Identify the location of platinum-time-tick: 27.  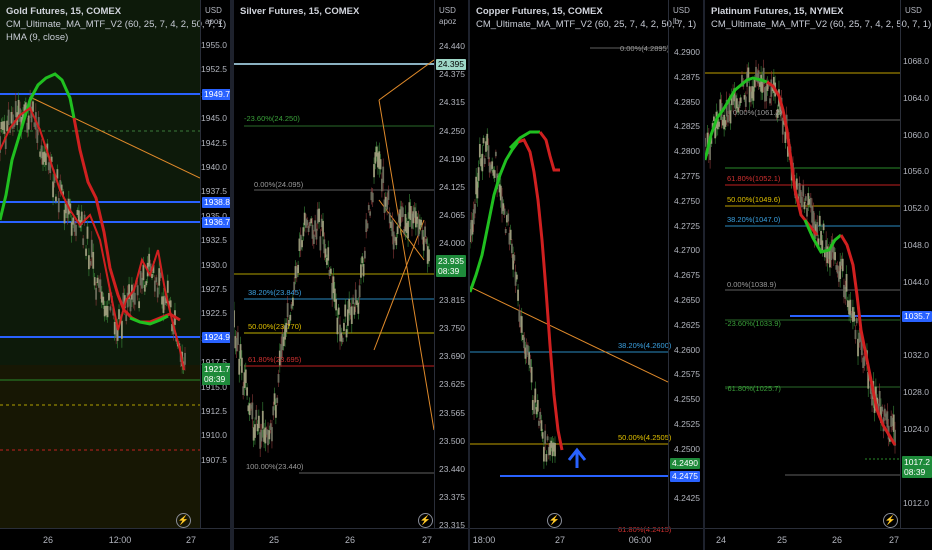
(894, 540).